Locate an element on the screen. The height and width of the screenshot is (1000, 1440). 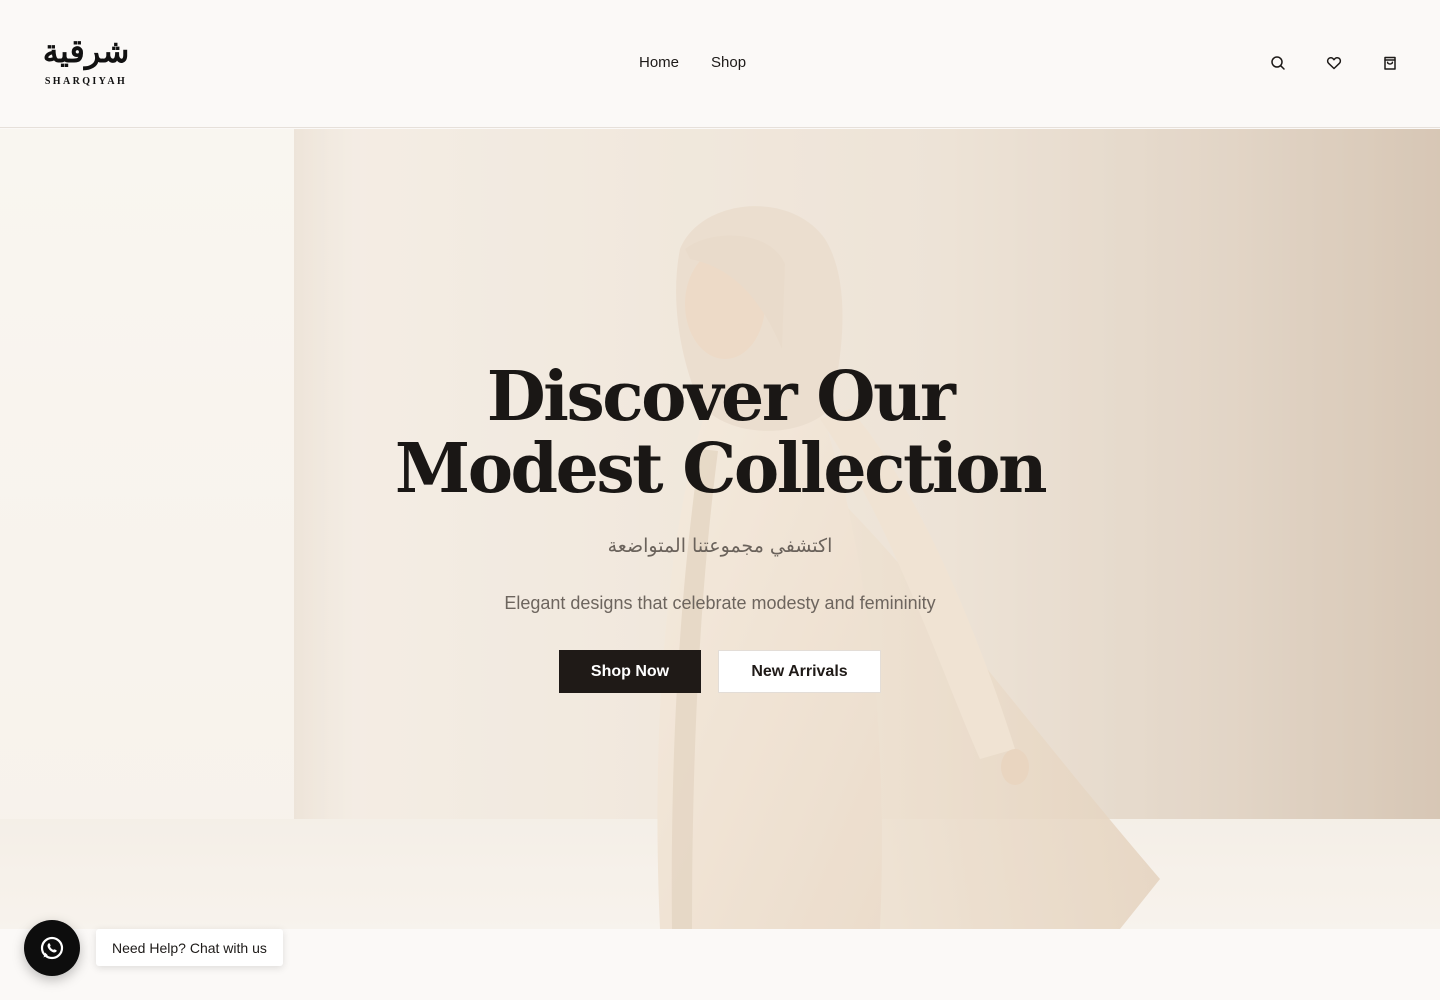
logo-latin-text: SHARQIYAH is located at coordinates (86, 81).